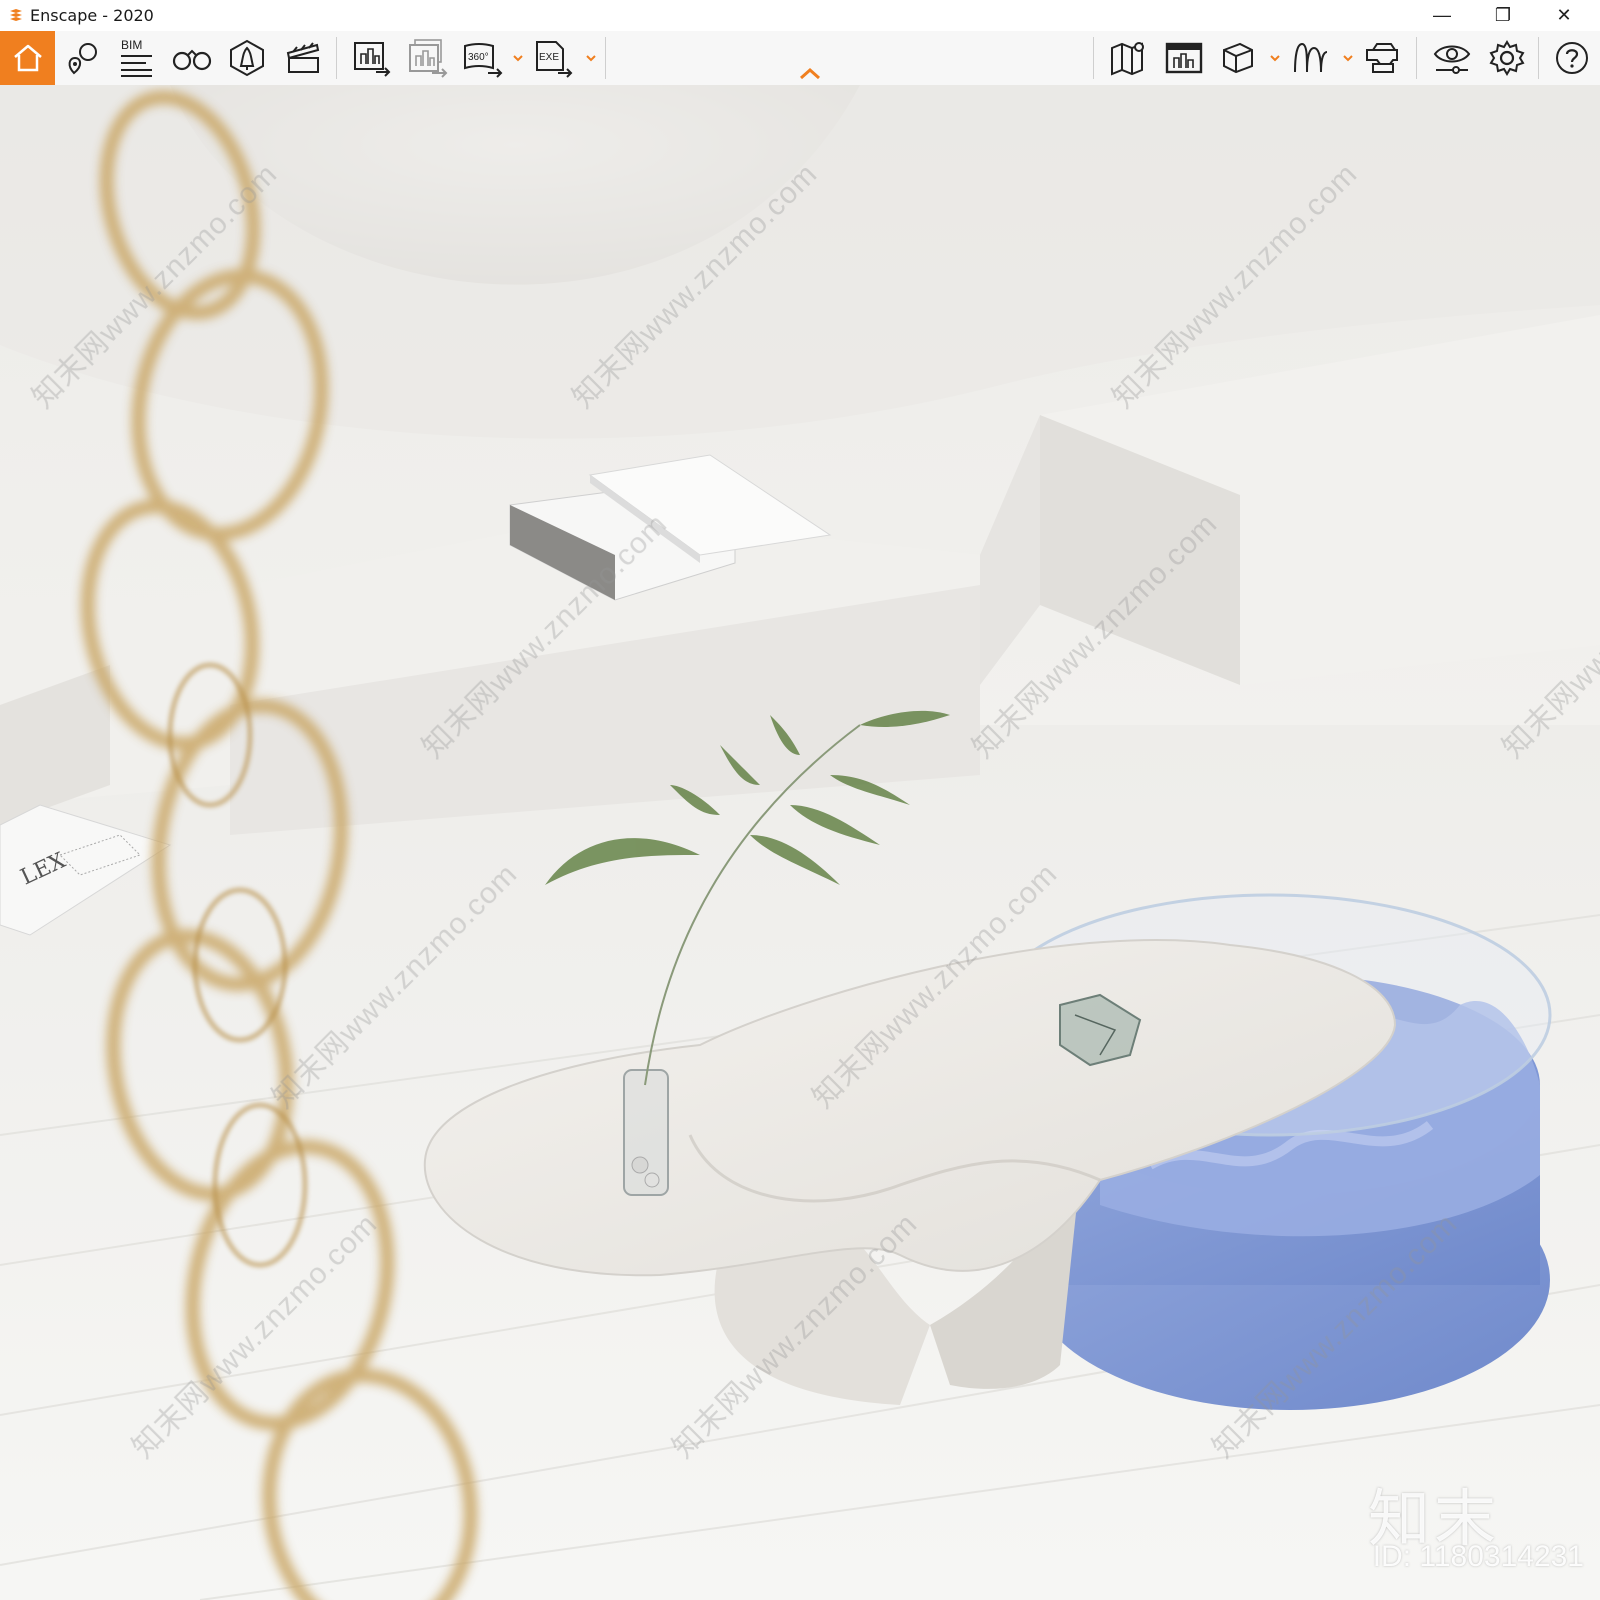  I want to click on map-icon, so click(1127, 59).